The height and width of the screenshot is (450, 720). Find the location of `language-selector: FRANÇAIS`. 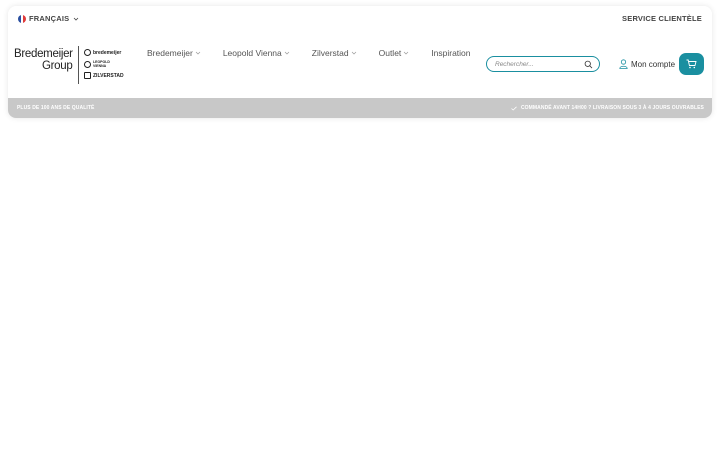

language-selector: FRANÇAIS is located at coordinates (49, 18).